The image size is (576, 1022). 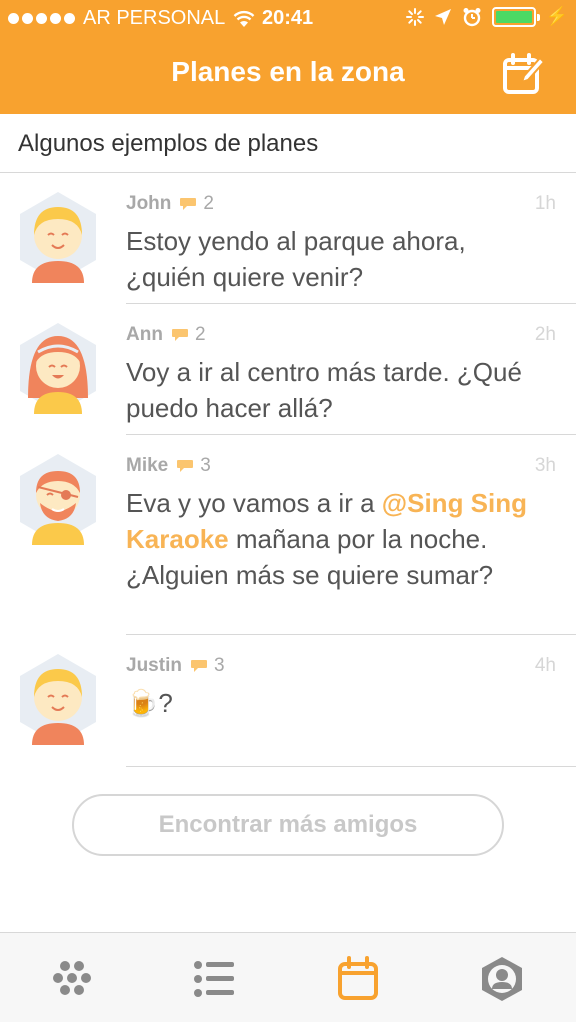 What do you see at coordinates (147, 466) in the screenshot?
I see `post-author: Mike` at bounding box center [147, 466].